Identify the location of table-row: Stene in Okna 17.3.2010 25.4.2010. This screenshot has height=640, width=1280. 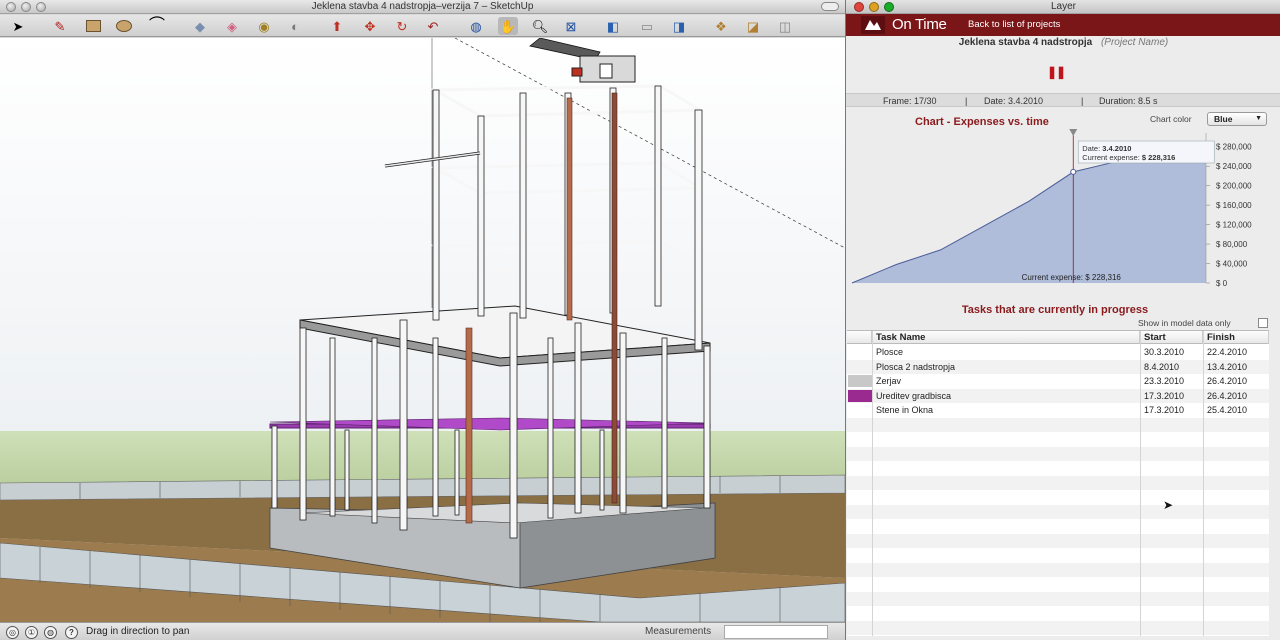
(1058, 410).